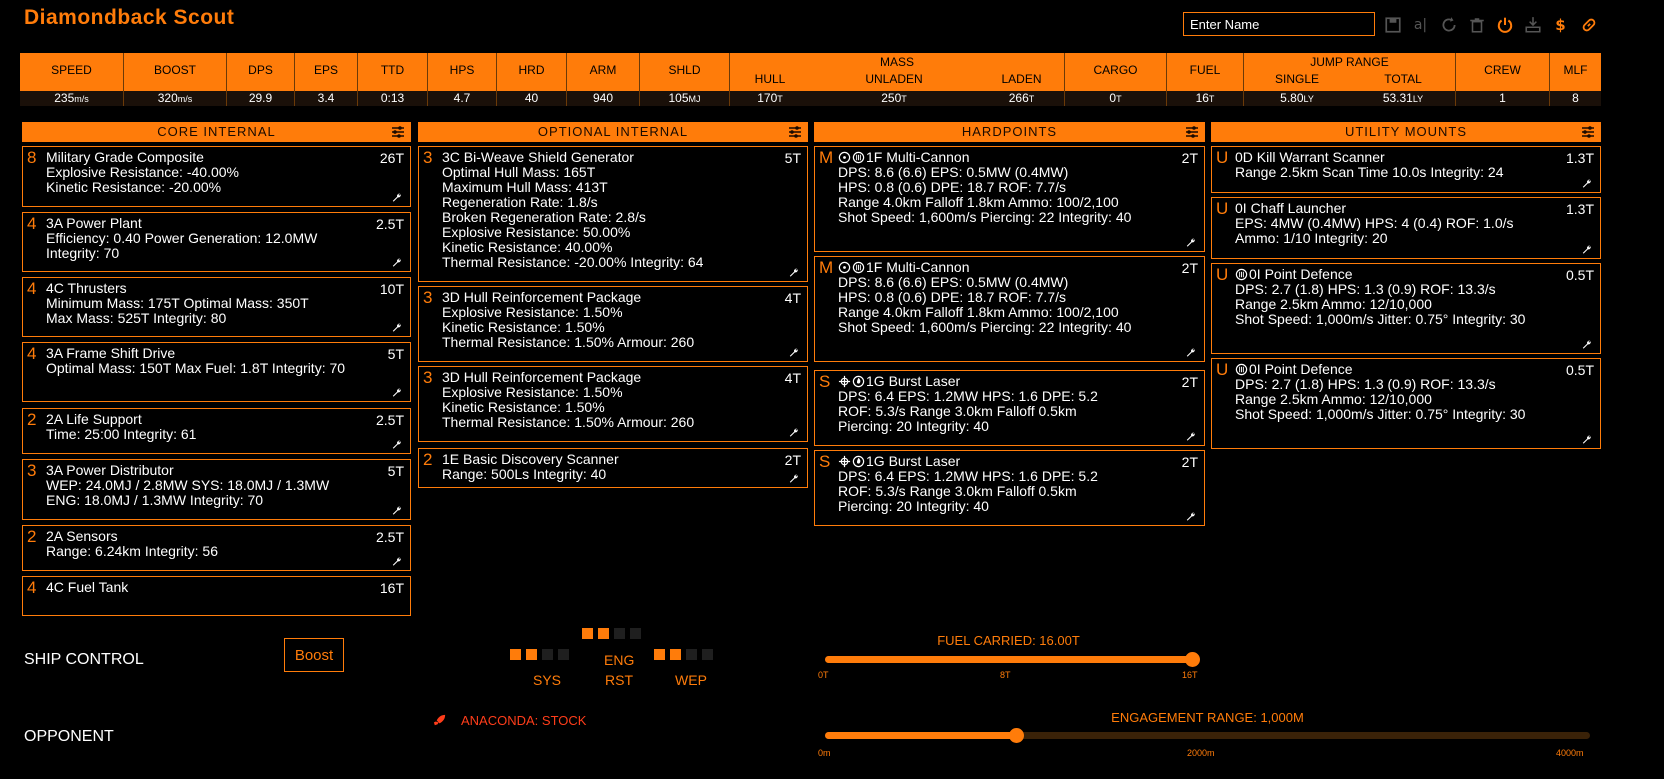  Describe the element at coordinates (1205, 79) in the screenshot. I see `stat-fuel: FUEL 16T` at that location.